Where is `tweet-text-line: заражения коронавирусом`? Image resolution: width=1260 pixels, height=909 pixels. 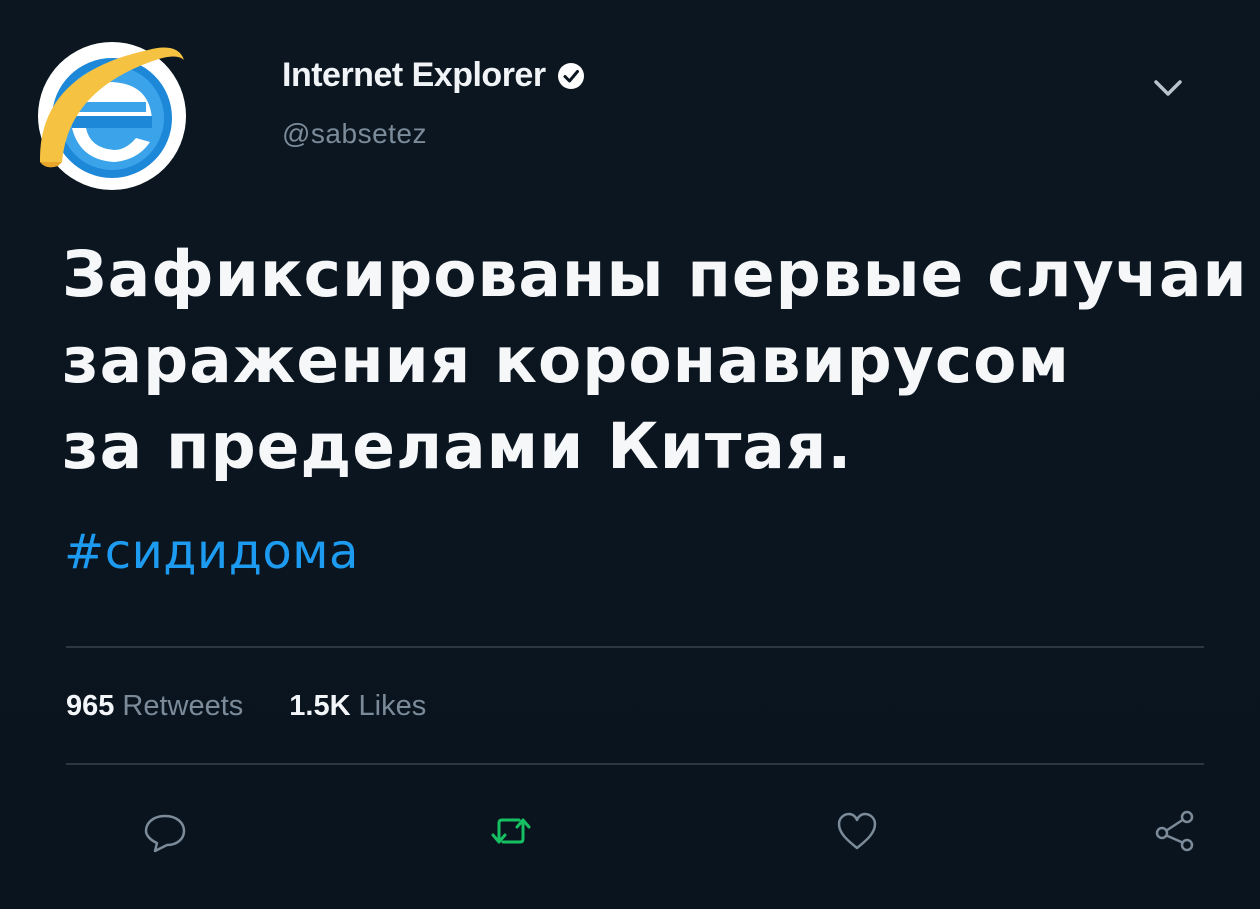 tweet-text-line: заражения коронавирусом is located at coordinates (566, 360).